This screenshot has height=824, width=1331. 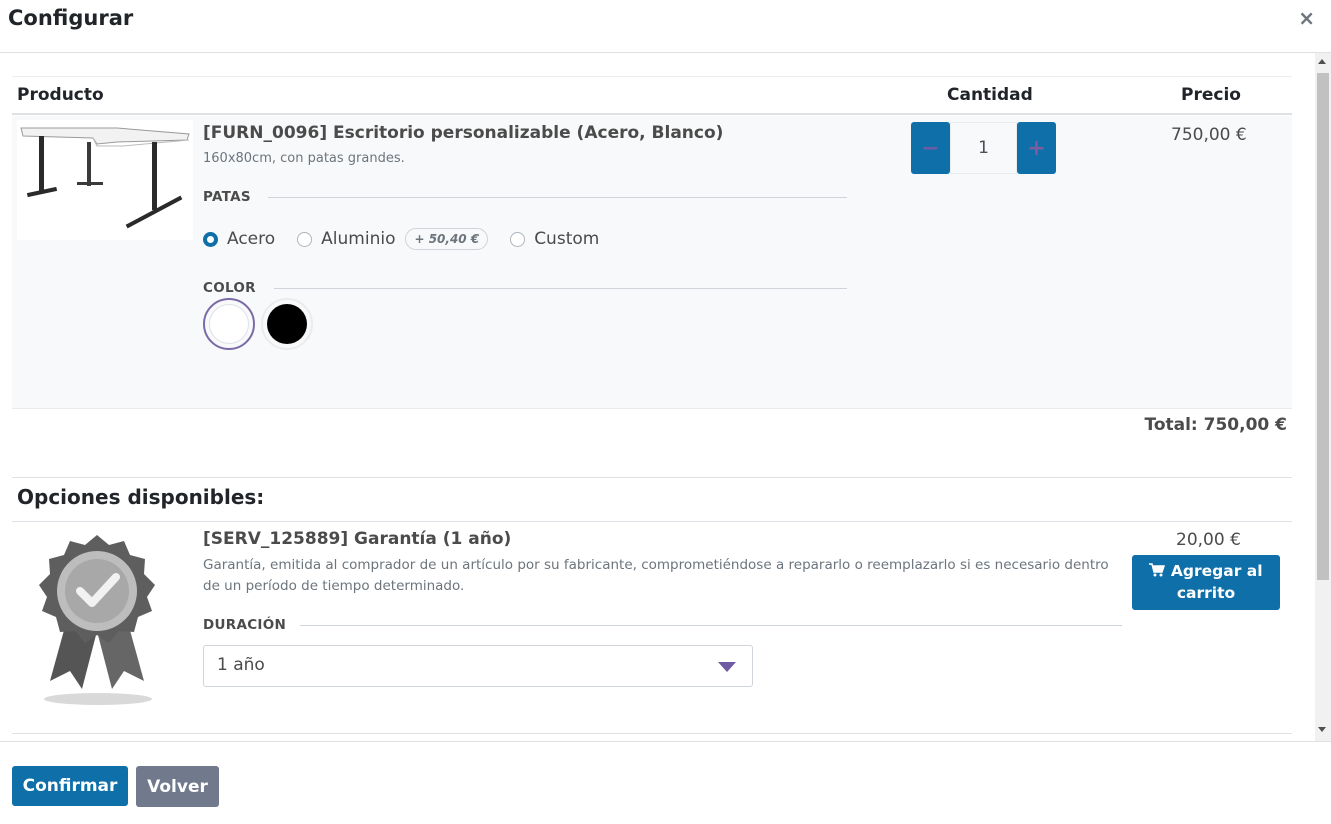 I want to click on close-icon: ×, so click(x=1306, y=18).